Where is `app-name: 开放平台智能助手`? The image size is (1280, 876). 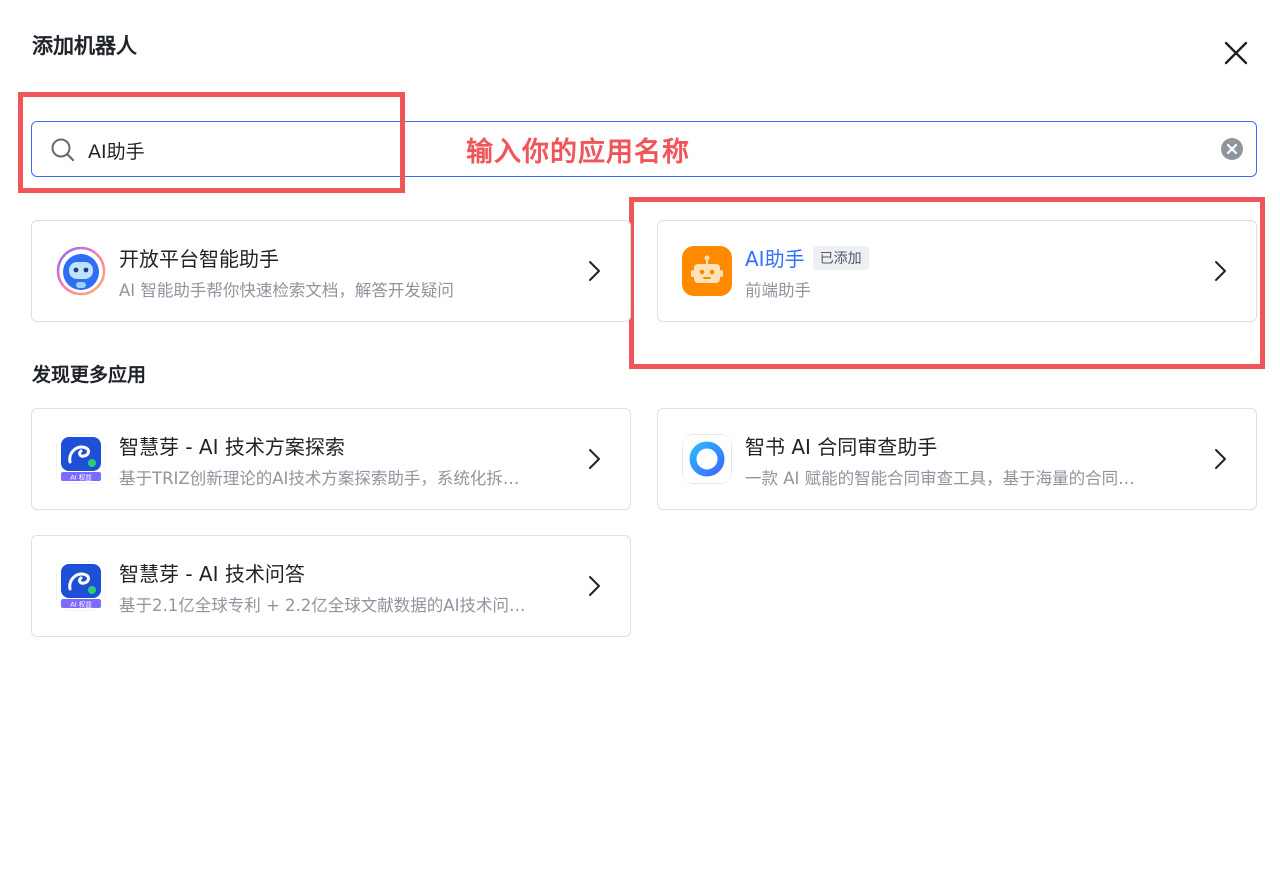
app-name: 开放平台智能助手 is located at coordinates (199, 259).